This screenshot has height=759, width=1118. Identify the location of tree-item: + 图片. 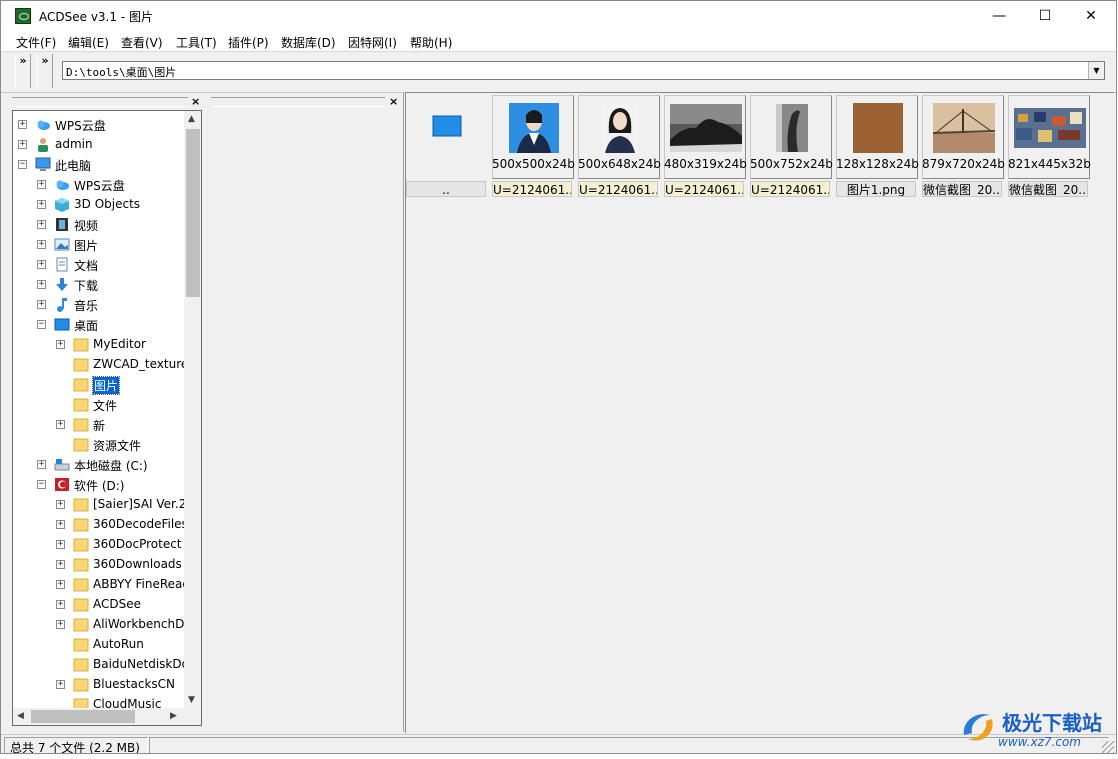
(99, 245).